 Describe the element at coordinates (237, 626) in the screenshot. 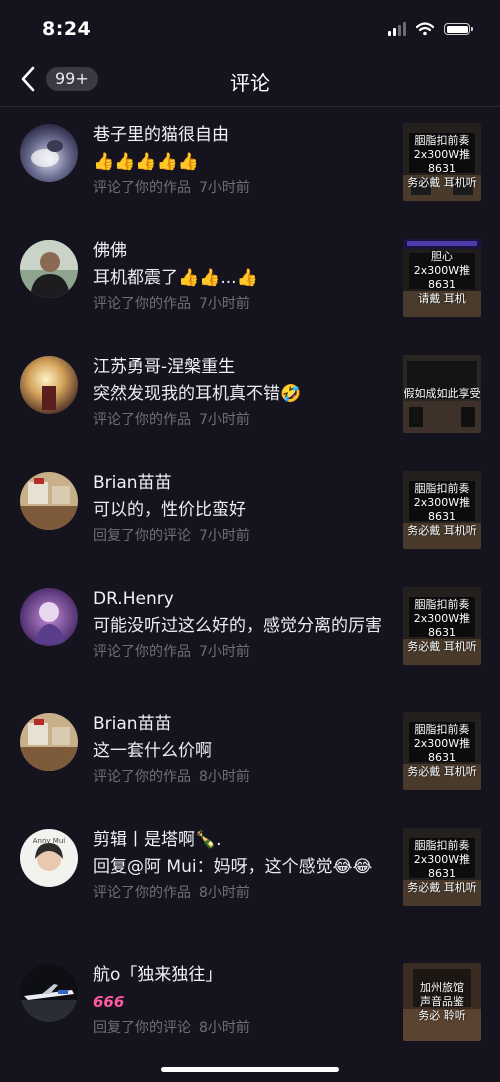

I see `comment-text: 可能没听过这么好的，感觉分离的厉害` at that location.